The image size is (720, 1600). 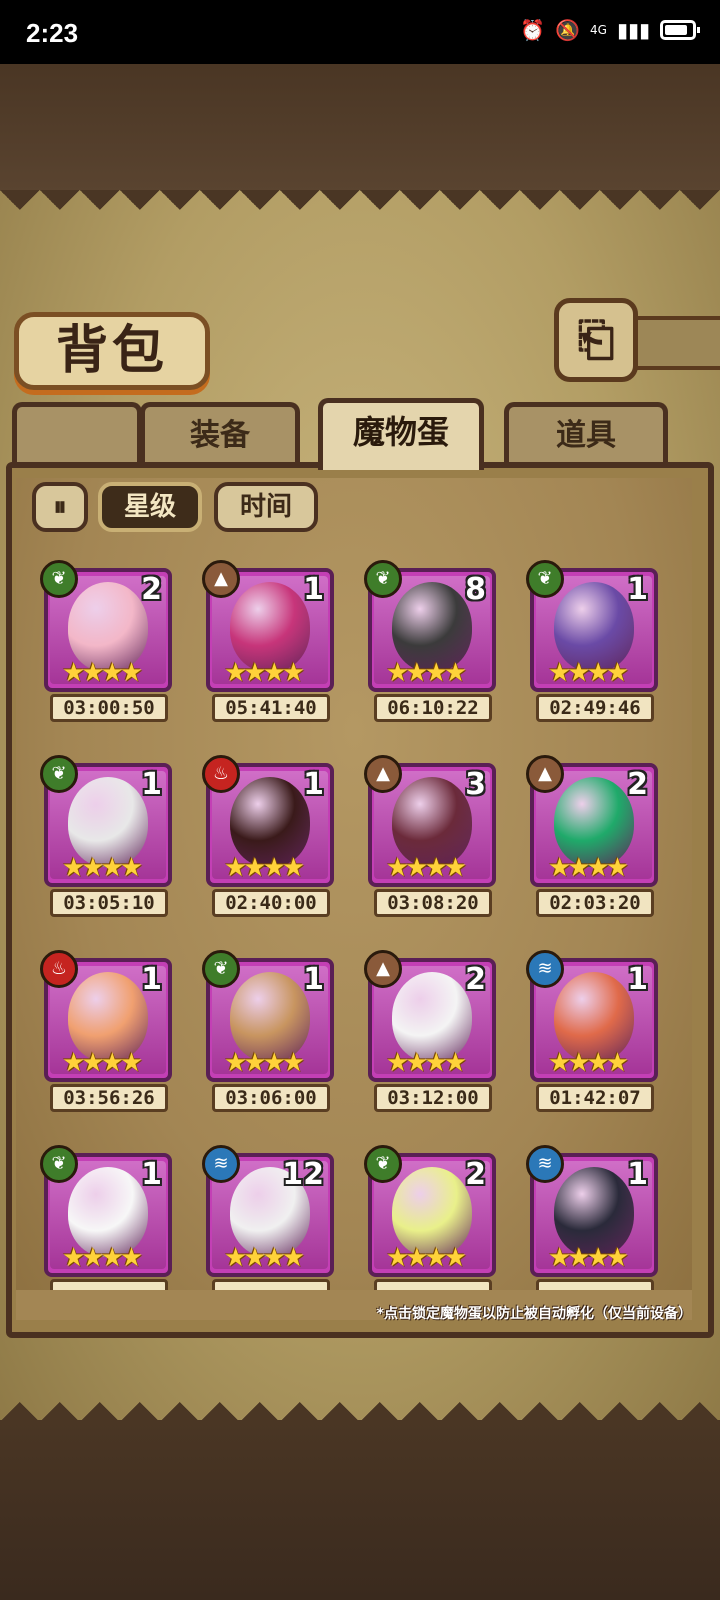 What do you see at coordinates (360, 129) in the screenshot?
I see `map-background-top` at bounding box center [360, 129].